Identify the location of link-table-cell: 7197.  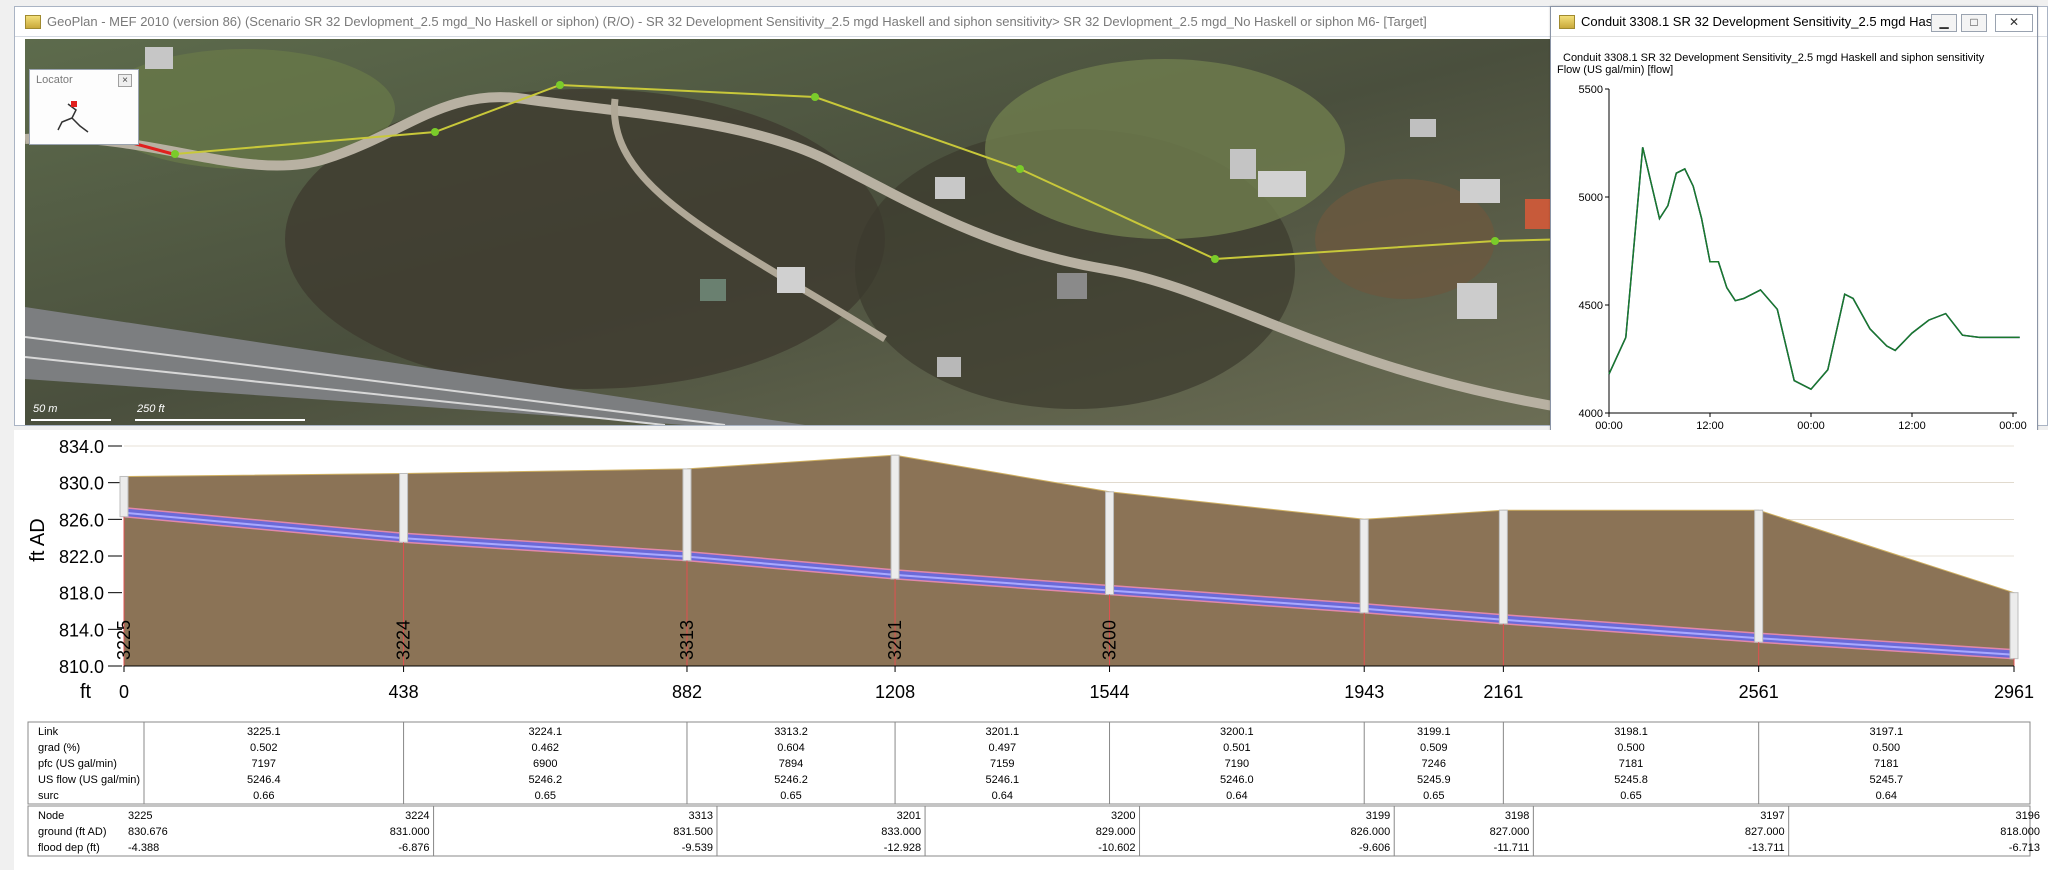
(264, 764).